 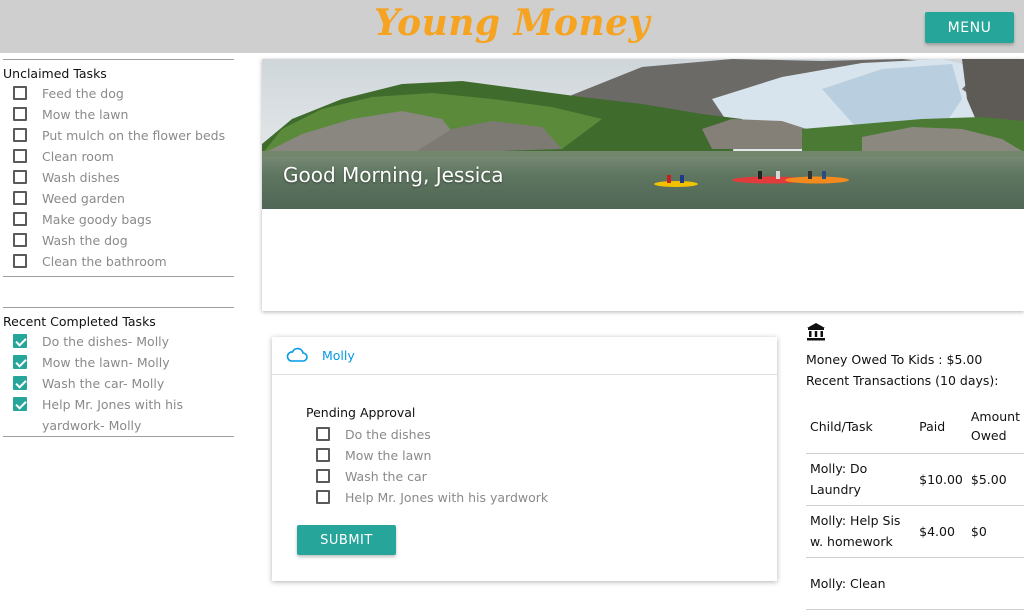 What do you see at coordinates (106, 341) in the screenshot?
I see `task-label: Do the dishes- Molly` at bounding box center [106, 341].